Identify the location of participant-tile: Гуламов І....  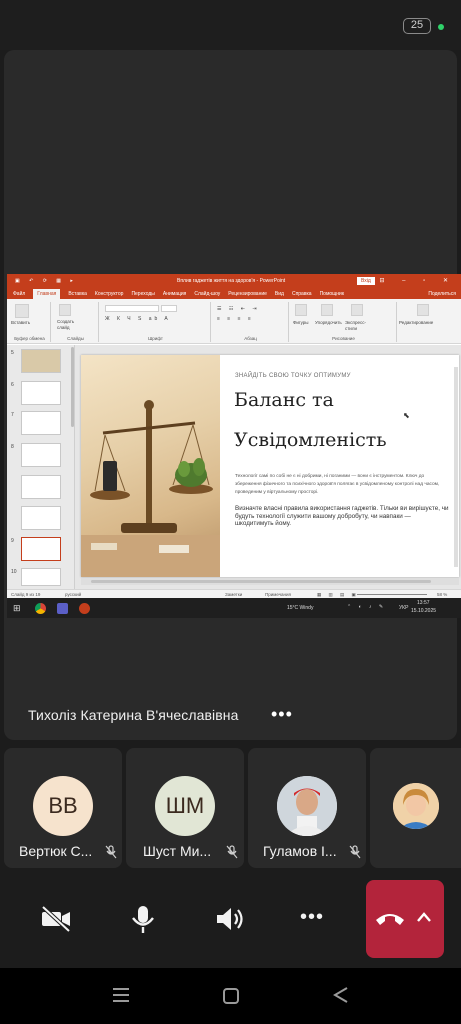
(307, 808).